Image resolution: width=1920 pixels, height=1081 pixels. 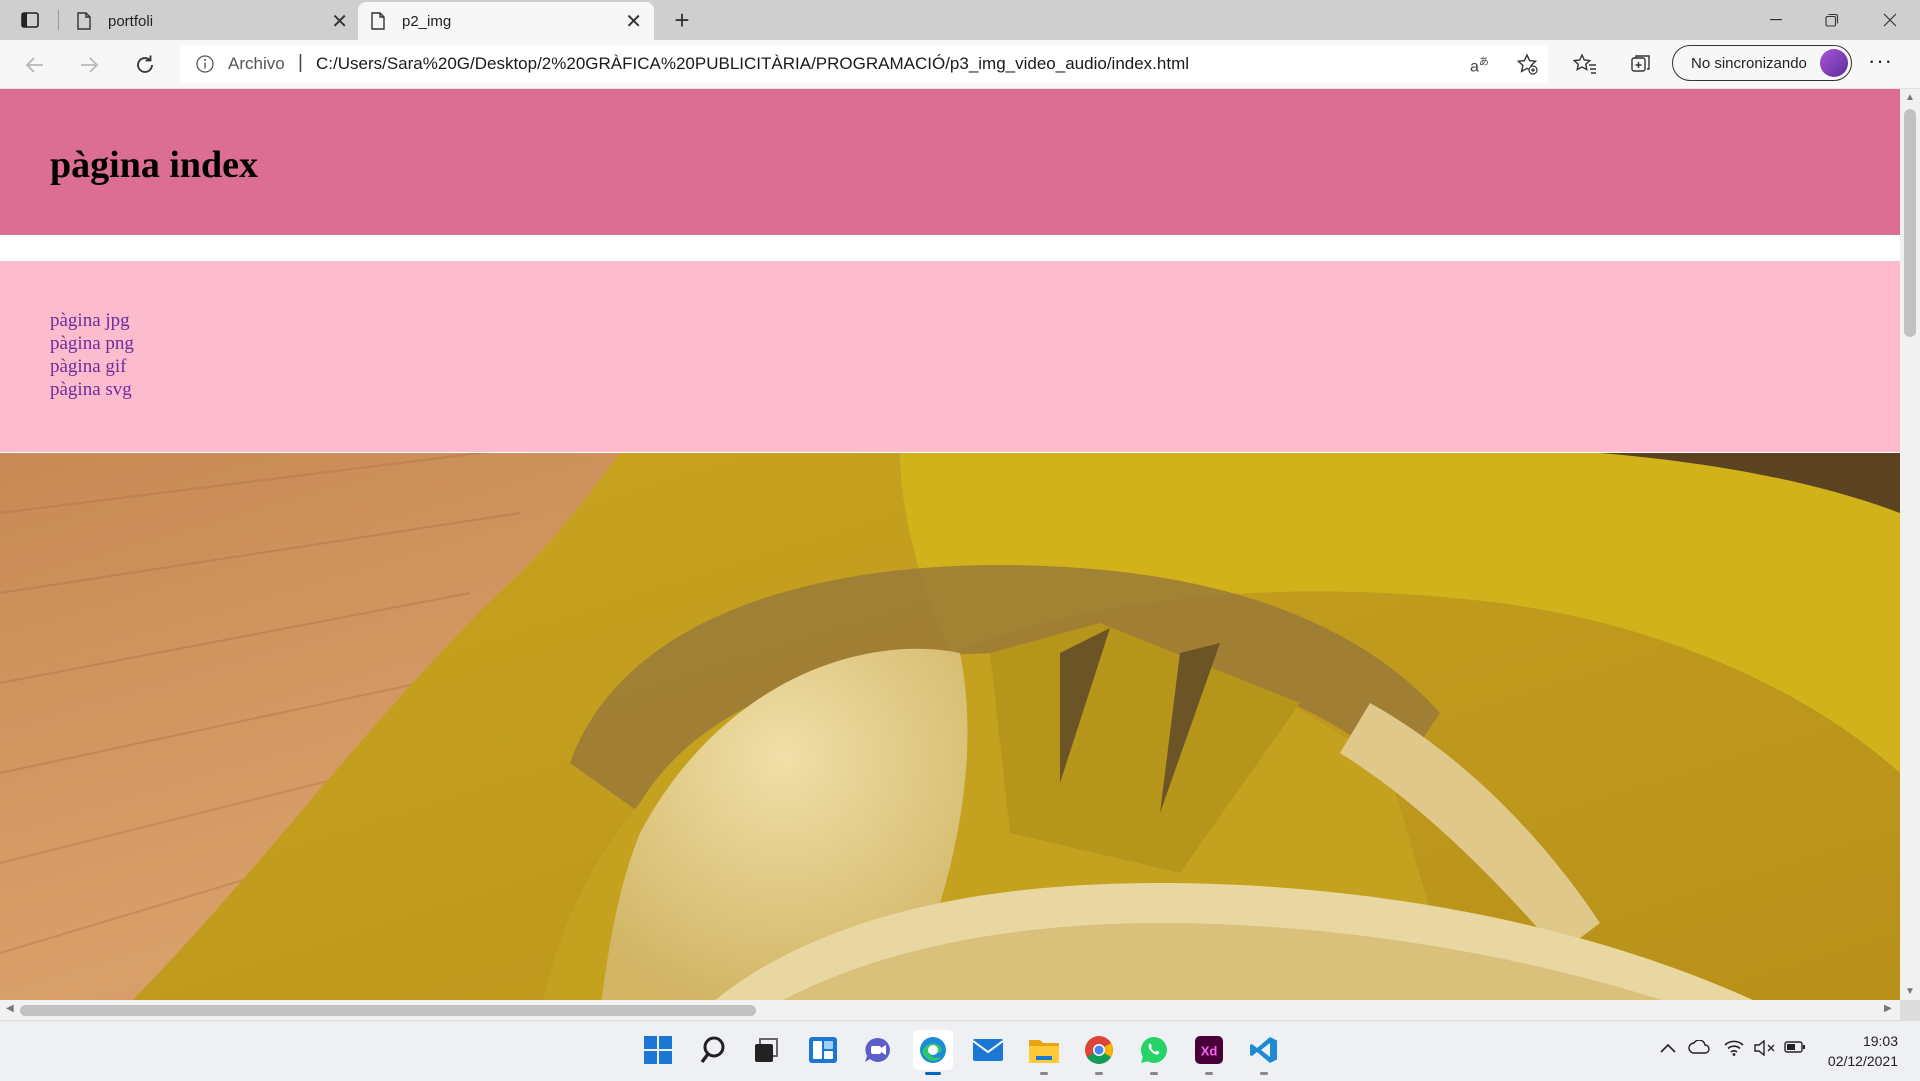 What do you see at coordinates (131, 21) in the screenshot?
I see `tab-title: portfoli` at bounding box center [131, 21].